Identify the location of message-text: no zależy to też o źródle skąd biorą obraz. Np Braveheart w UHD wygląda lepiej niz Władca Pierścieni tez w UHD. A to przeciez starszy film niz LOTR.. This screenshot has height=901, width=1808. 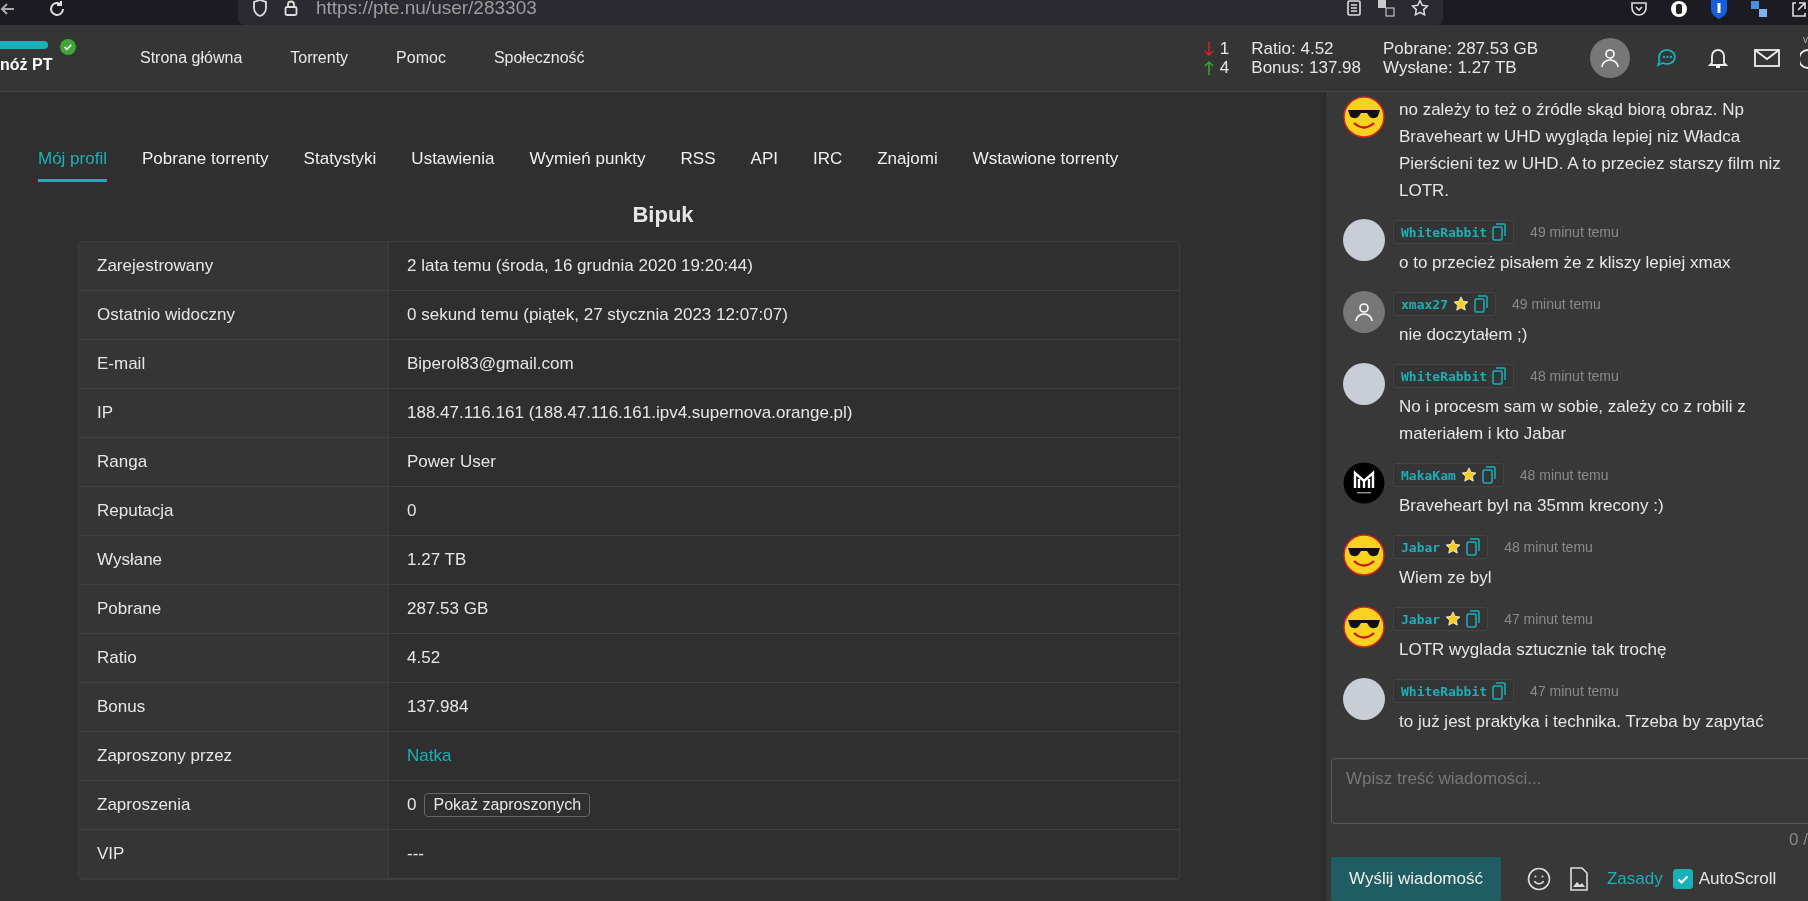
(1590, 150).